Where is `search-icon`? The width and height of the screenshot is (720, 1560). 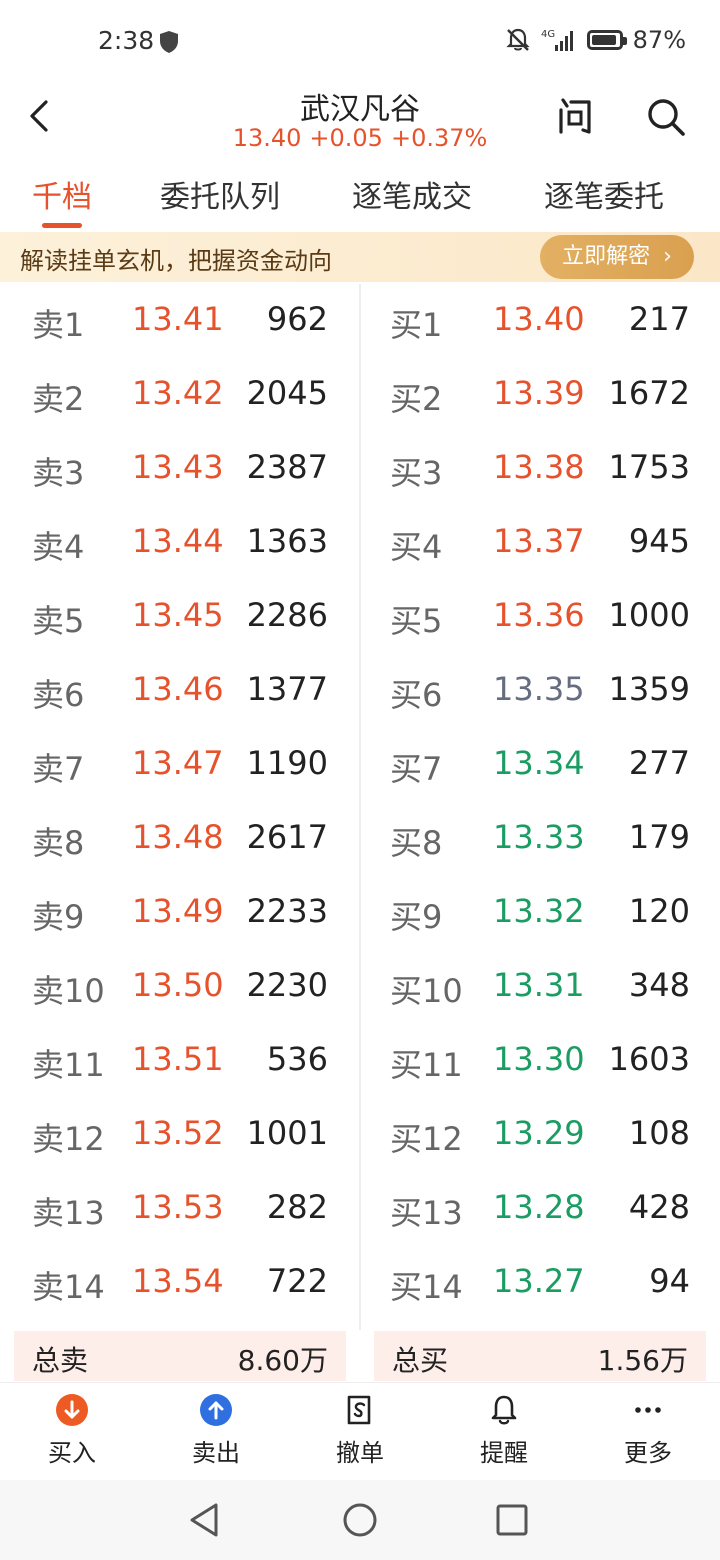
search-icon is located at coordinates (666, 117).